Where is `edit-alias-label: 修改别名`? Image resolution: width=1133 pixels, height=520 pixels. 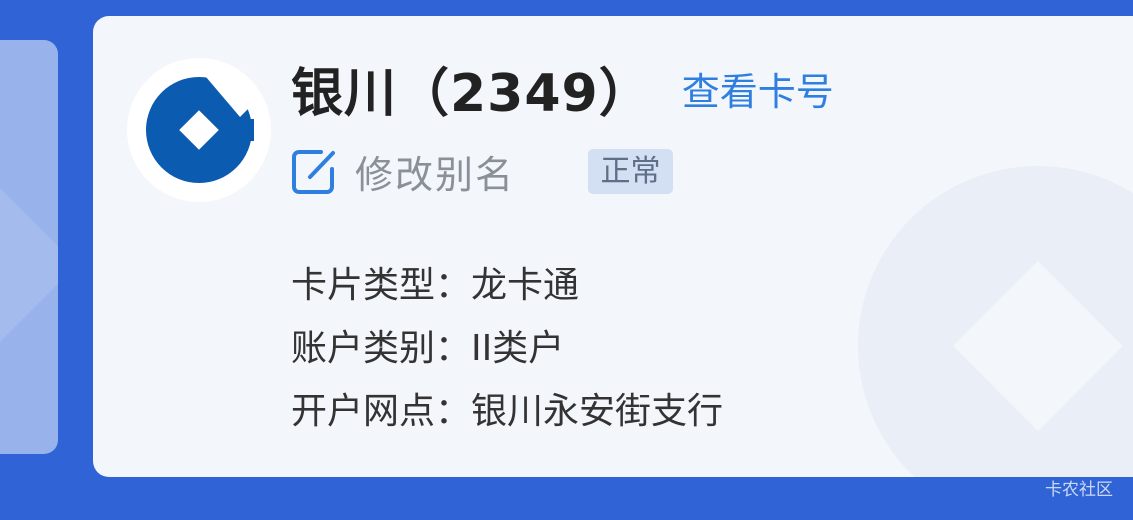
edit-alias-label: 修改别名 is located at coordinates (435, 174).